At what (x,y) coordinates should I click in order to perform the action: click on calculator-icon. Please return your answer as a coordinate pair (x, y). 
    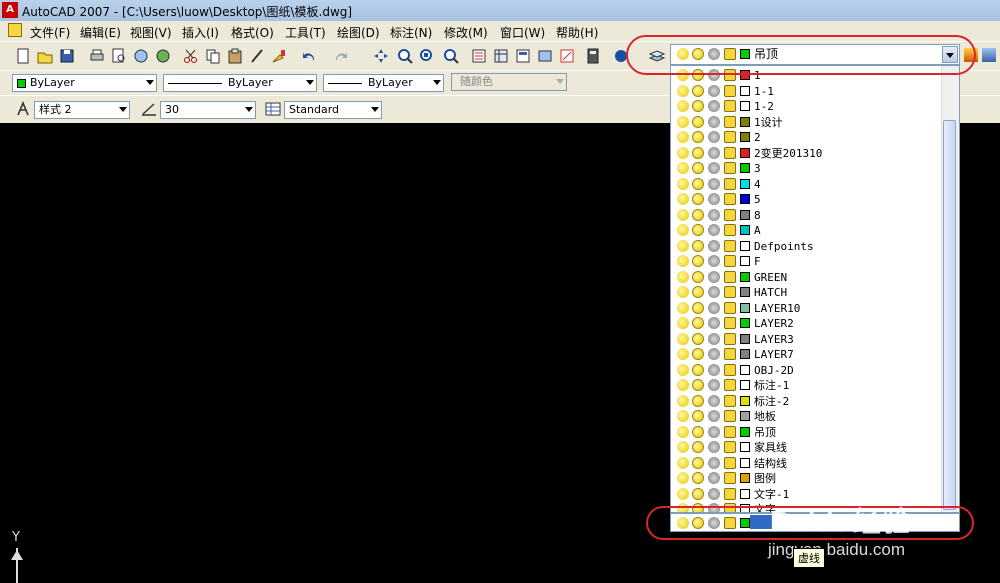
    Looking at the image, I should click on (593, 56).